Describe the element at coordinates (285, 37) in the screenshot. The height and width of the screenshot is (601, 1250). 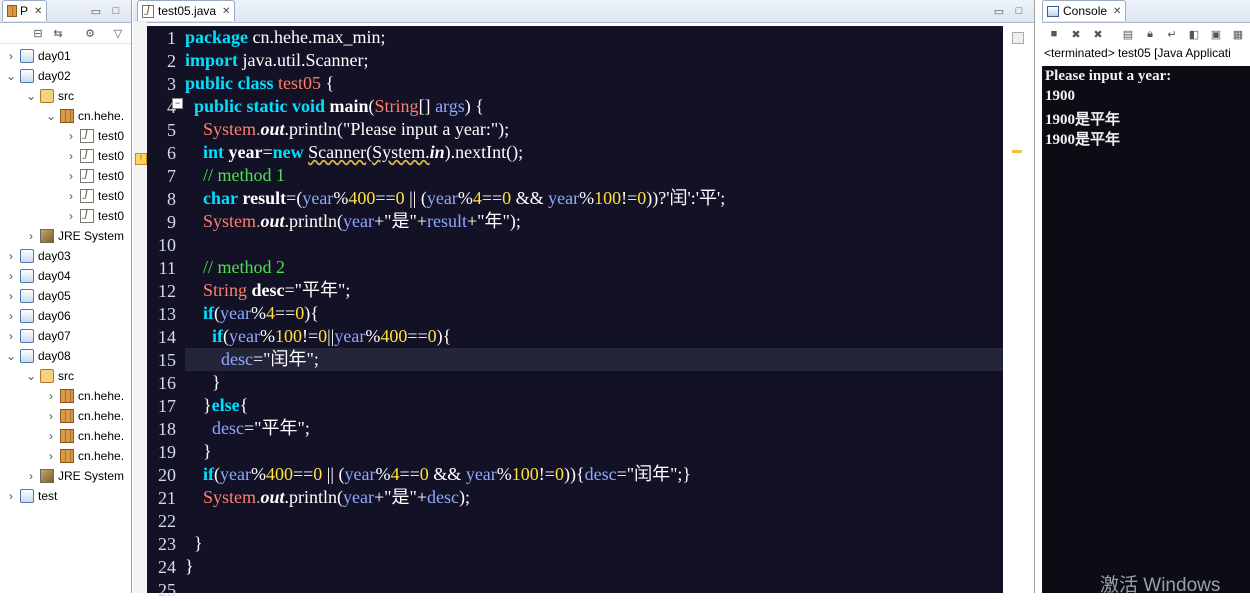
I see `code-line: package cn.hehe.max_min;` at that location.